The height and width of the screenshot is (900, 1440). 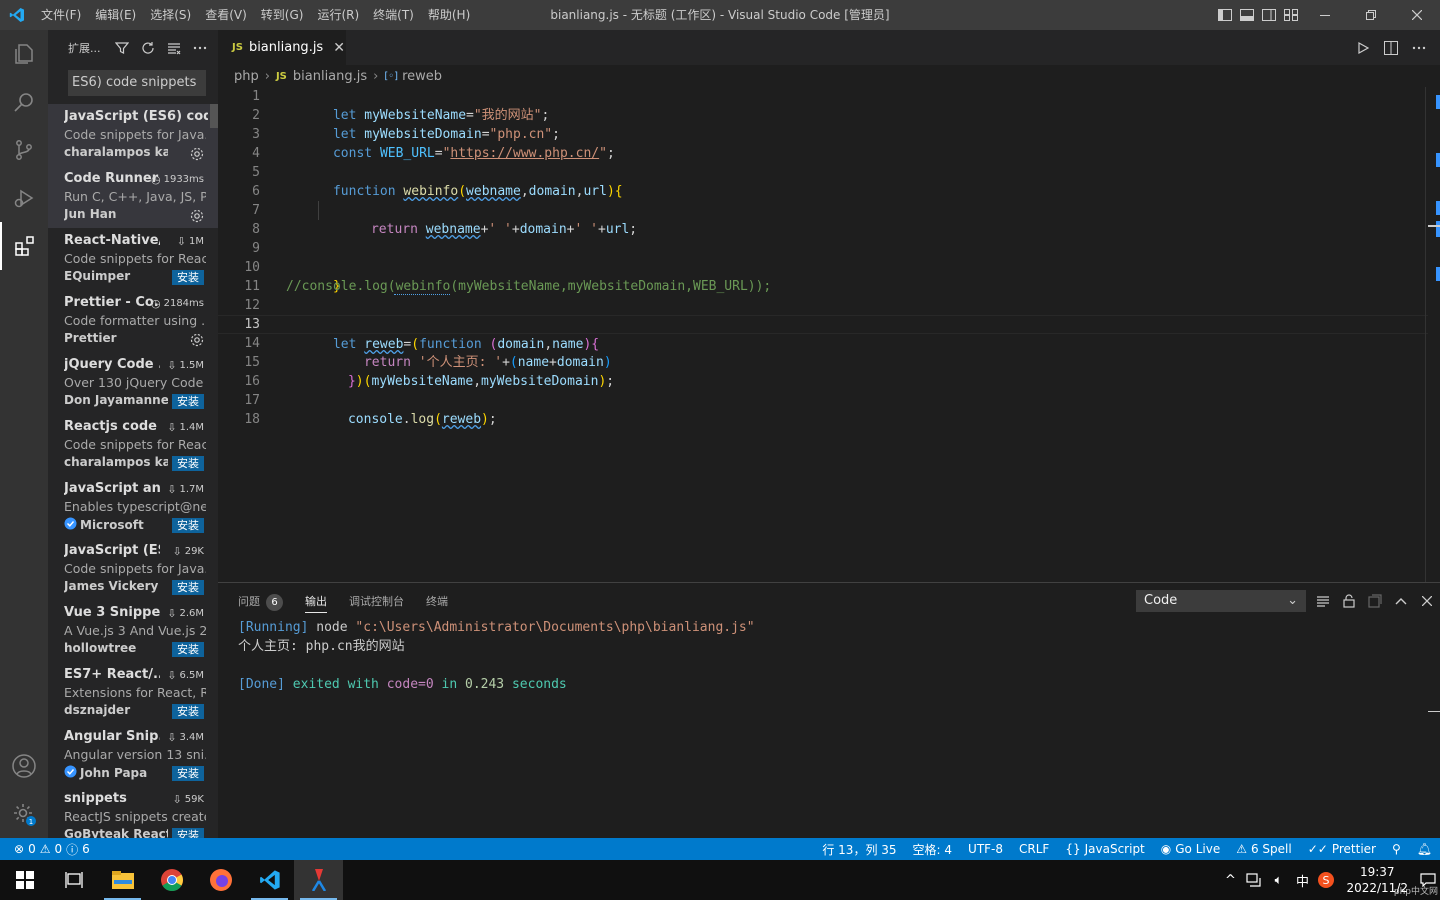 I want to click on watermark: php中文网, so click(x=1415, y=892).